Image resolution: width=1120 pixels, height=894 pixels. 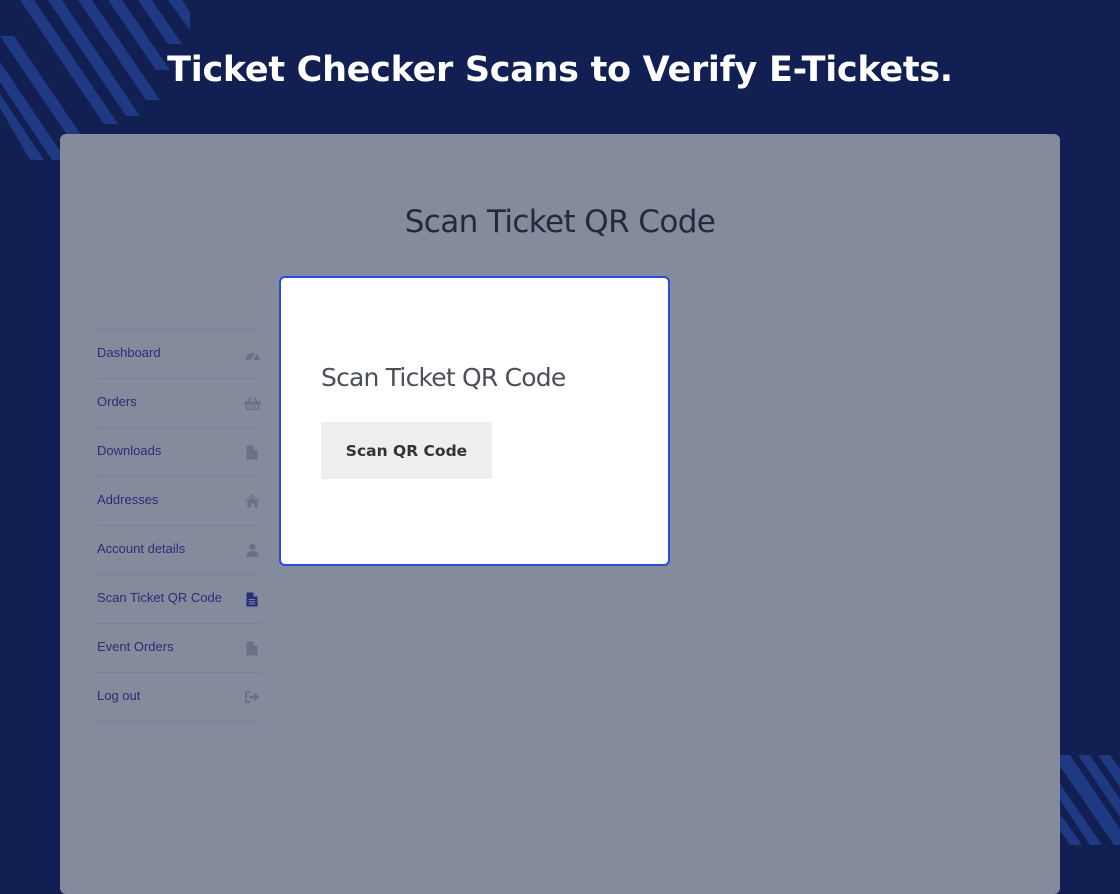 I want to click on user-icon, so click(x=252, y=550).